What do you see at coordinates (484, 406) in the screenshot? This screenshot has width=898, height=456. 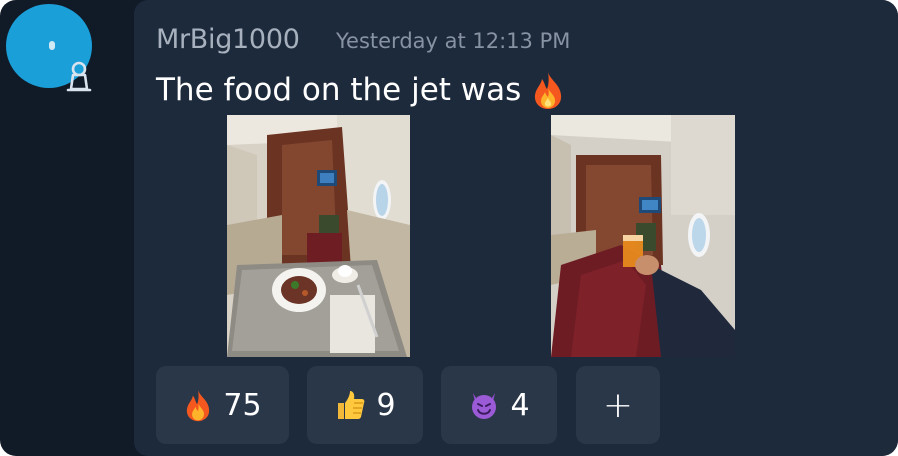 I see `smiling-devil-icon` at bounding box center [484, 406].